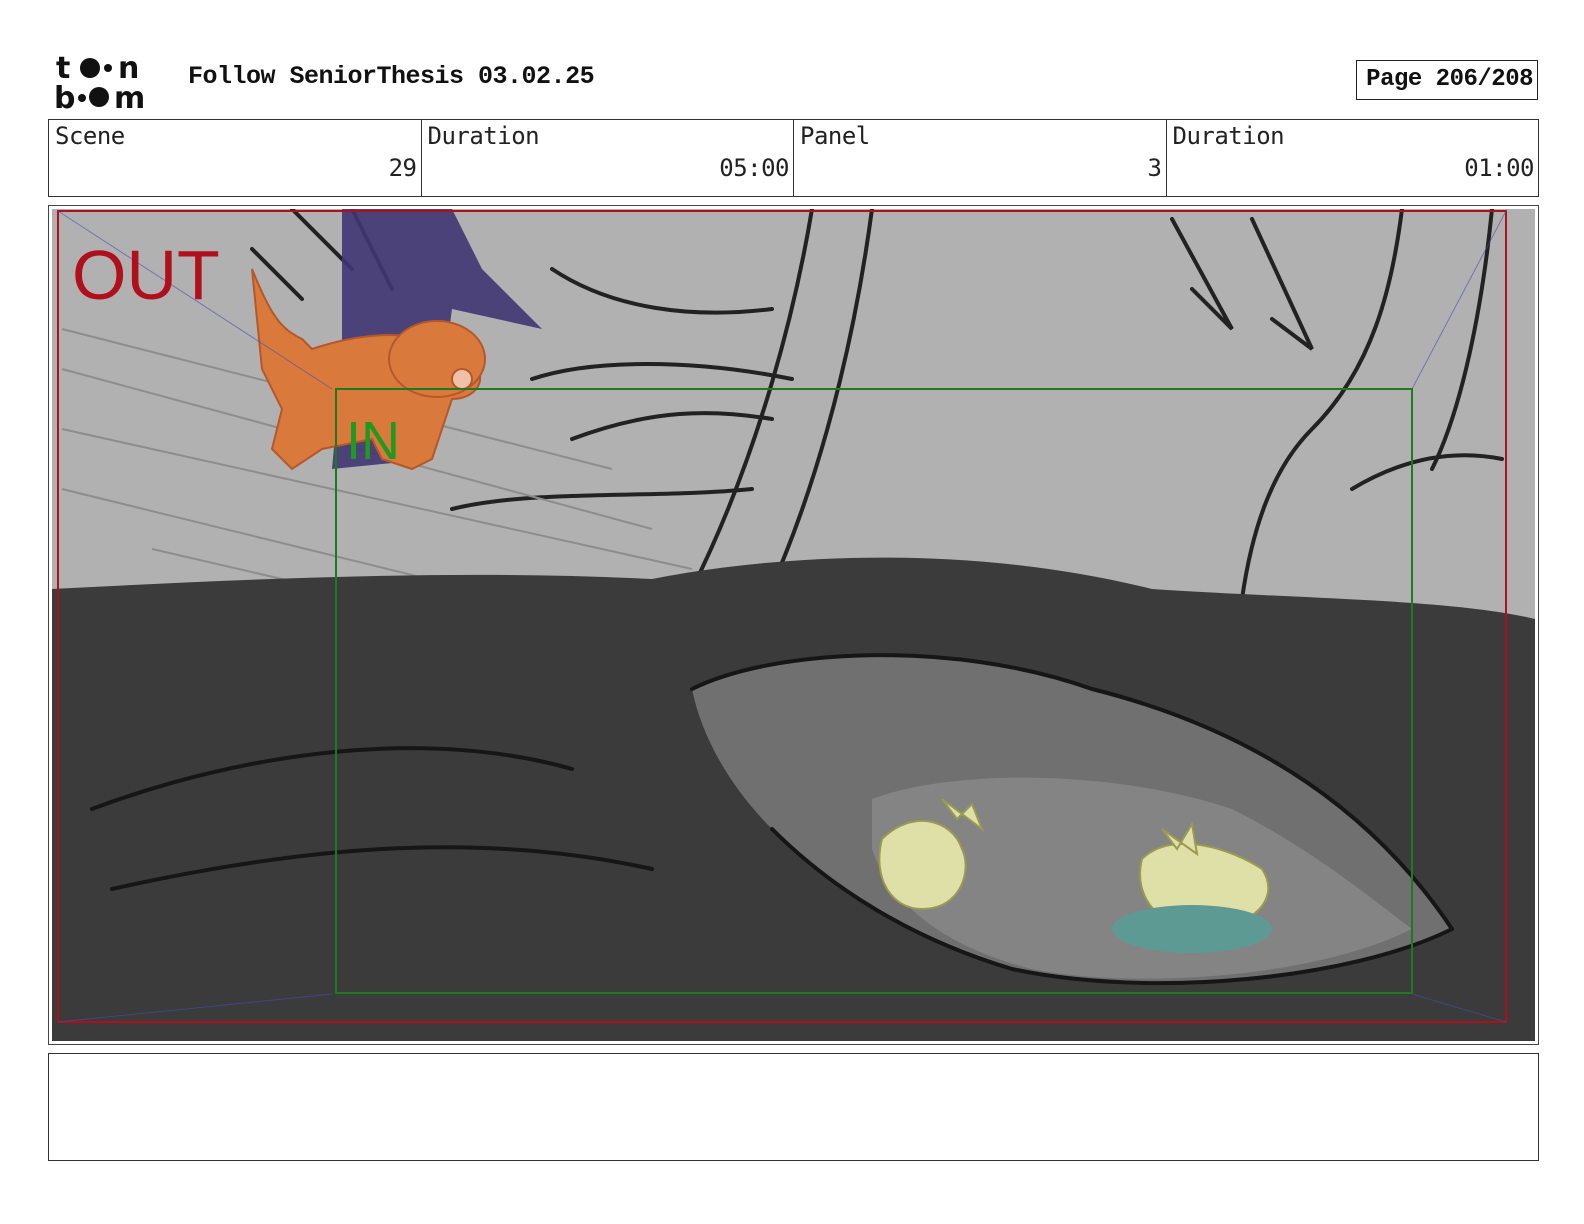 This screenshot has width=1584, height=1224. I want to click on in-marker: IN, so click(373, 441).